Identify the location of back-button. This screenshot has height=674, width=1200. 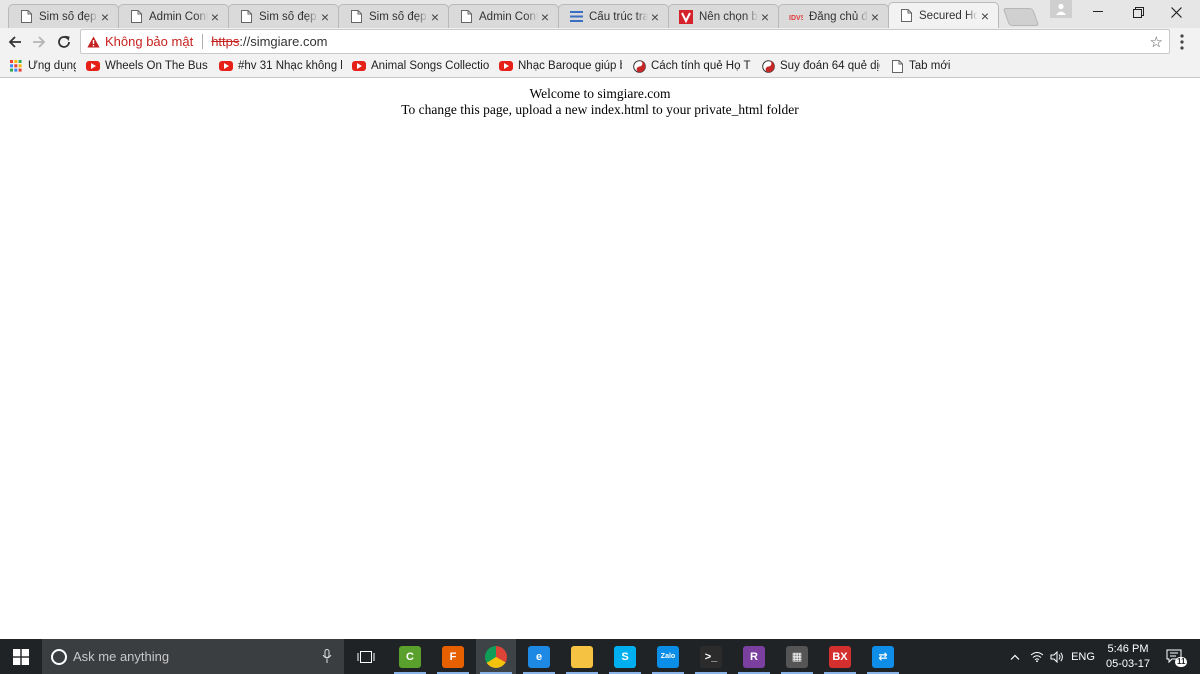
(15, 42).